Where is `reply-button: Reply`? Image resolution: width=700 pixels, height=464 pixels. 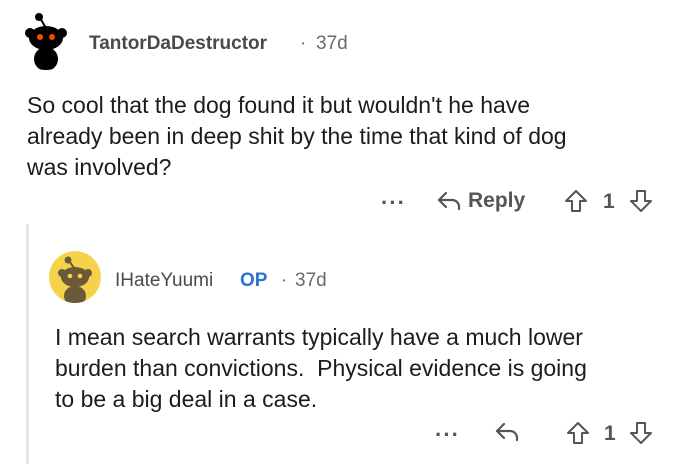 reply-button: Reply is located at coordinates (480, 201).